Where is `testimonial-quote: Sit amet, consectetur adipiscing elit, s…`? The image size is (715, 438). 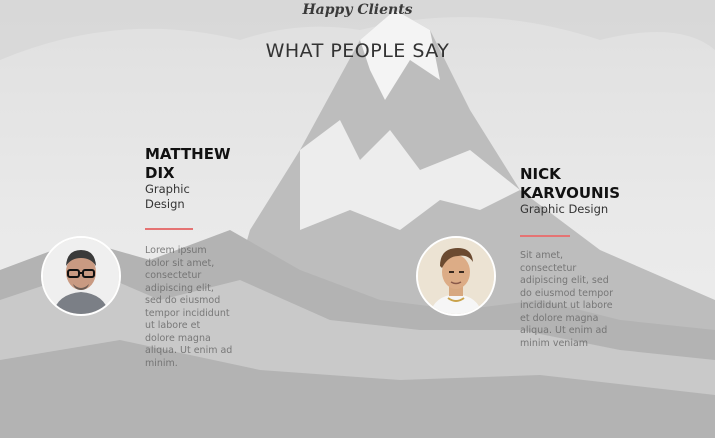
testimonial-quote: Sit amet, consectetur adipiscing elit, s… is located at coordinates (567, 299).